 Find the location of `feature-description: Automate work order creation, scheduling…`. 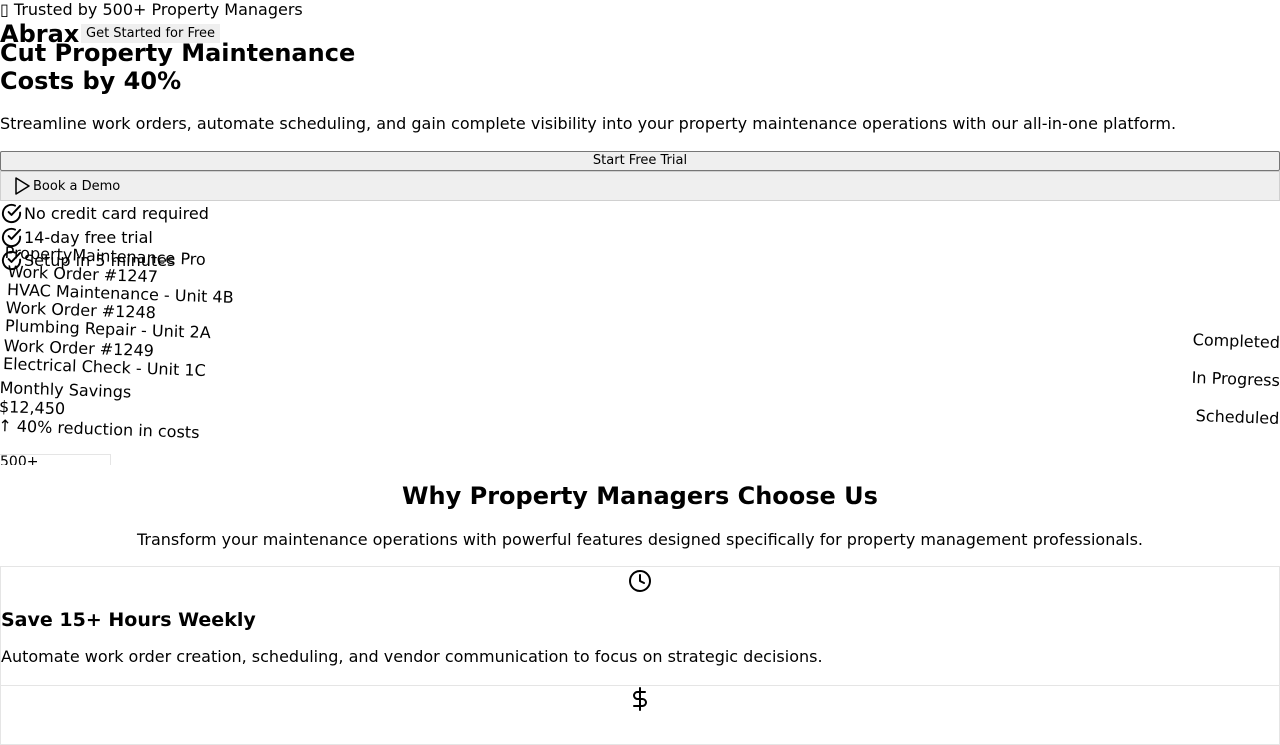

feature-description: Automate work order creation, scheduling… is located at coordinates (412, 656).